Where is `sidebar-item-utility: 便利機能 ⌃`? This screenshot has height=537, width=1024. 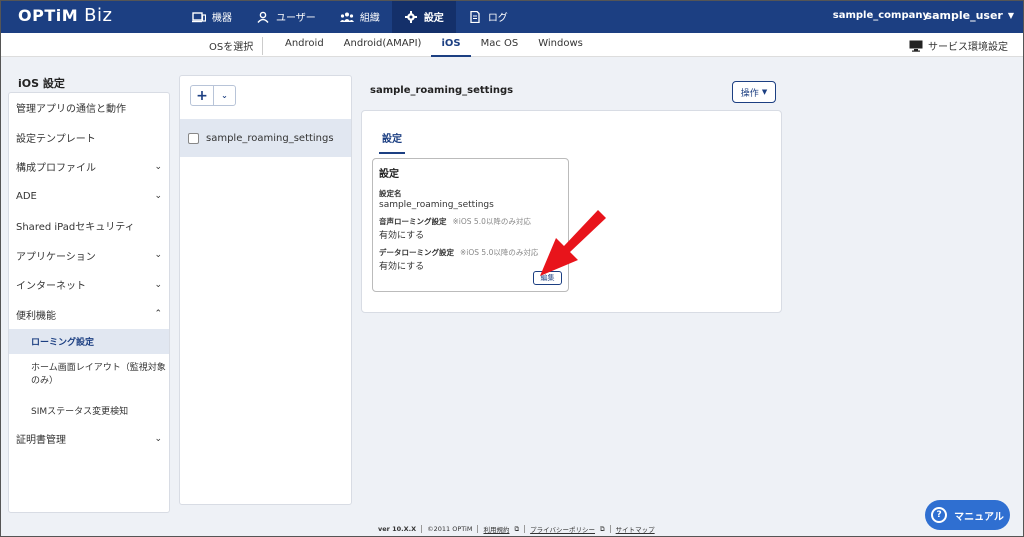
sidebar-item-utility: 便利機能 ⌃ is located at coordinates (89, 315).